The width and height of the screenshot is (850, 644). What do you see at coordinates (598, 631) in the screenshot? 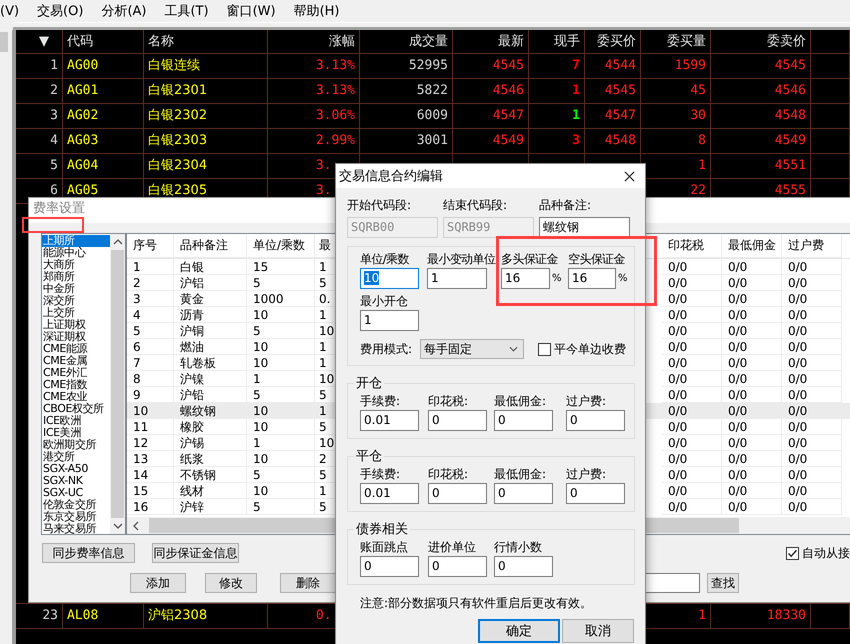
I see `dialog-button: 取消` at bounding box center [598, 631].